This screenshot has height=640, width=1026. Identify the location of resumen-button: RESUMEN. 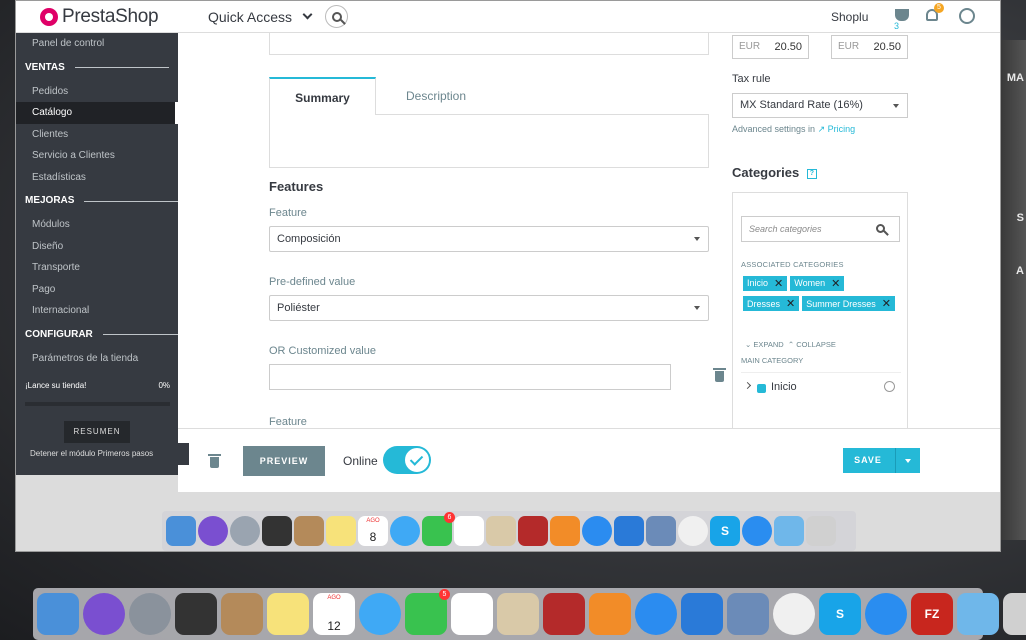
(97, 432).